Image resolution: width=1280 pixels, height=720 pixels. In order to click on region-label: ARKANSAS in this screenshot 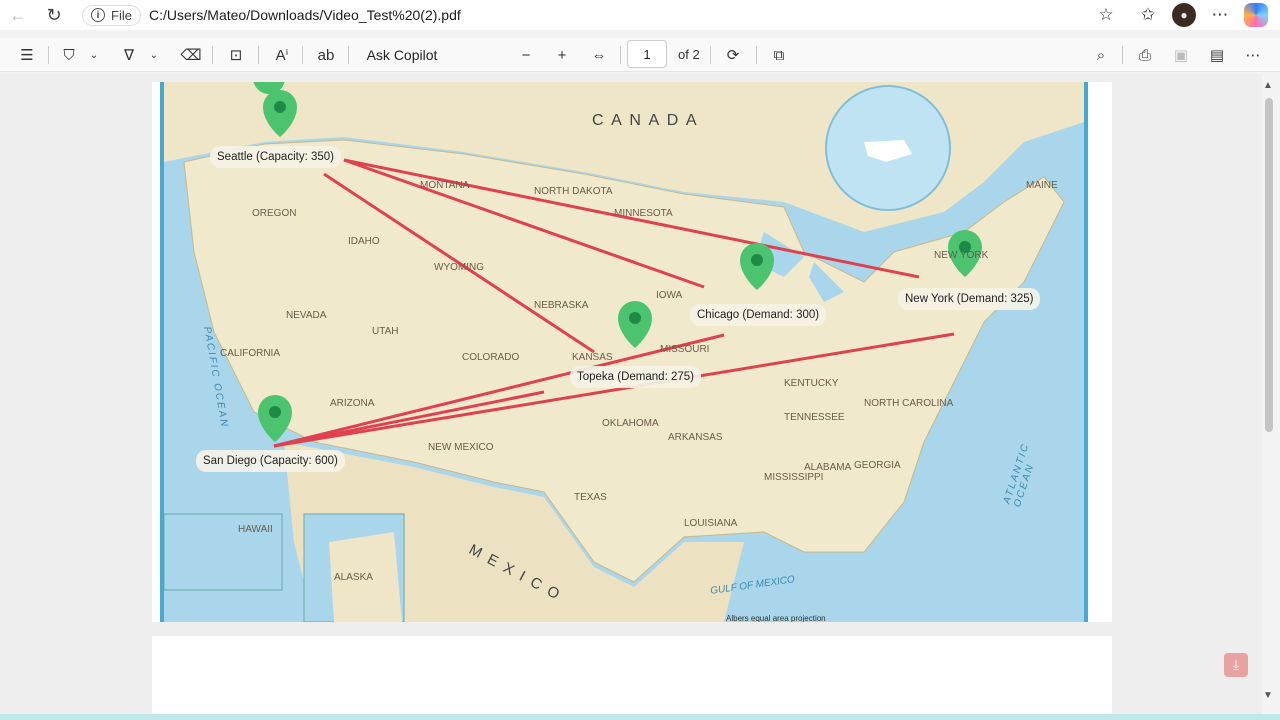, I will do `click(695, 437)`.